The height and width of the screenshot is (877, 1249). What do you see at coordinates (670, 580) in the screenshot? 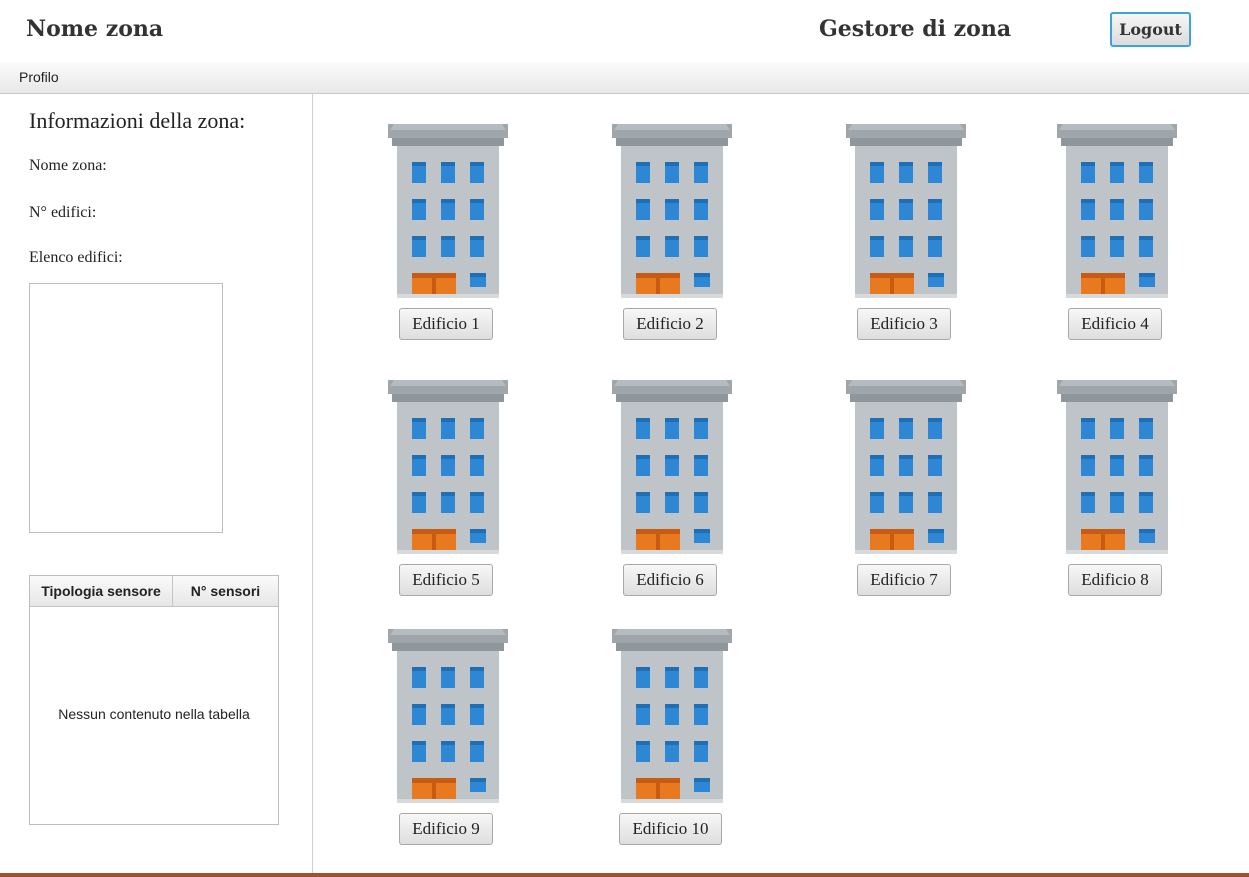
I see `building-button-6: Edificio 6` at bounding box center [670, 580].